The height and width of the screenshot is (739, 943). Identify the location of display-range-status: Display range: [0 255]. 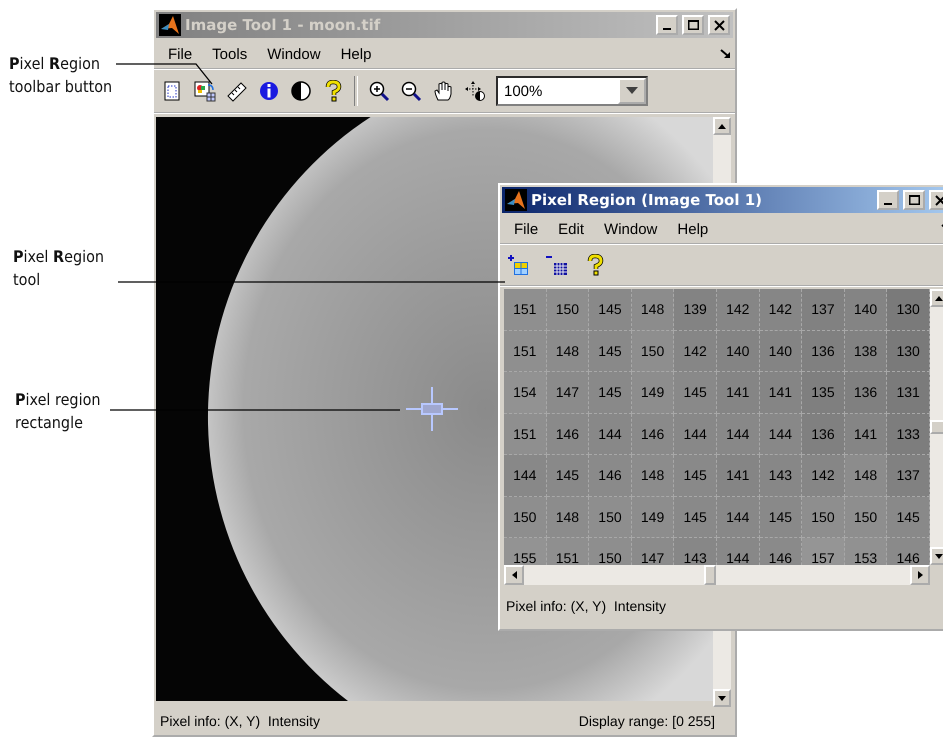
(646, 721).